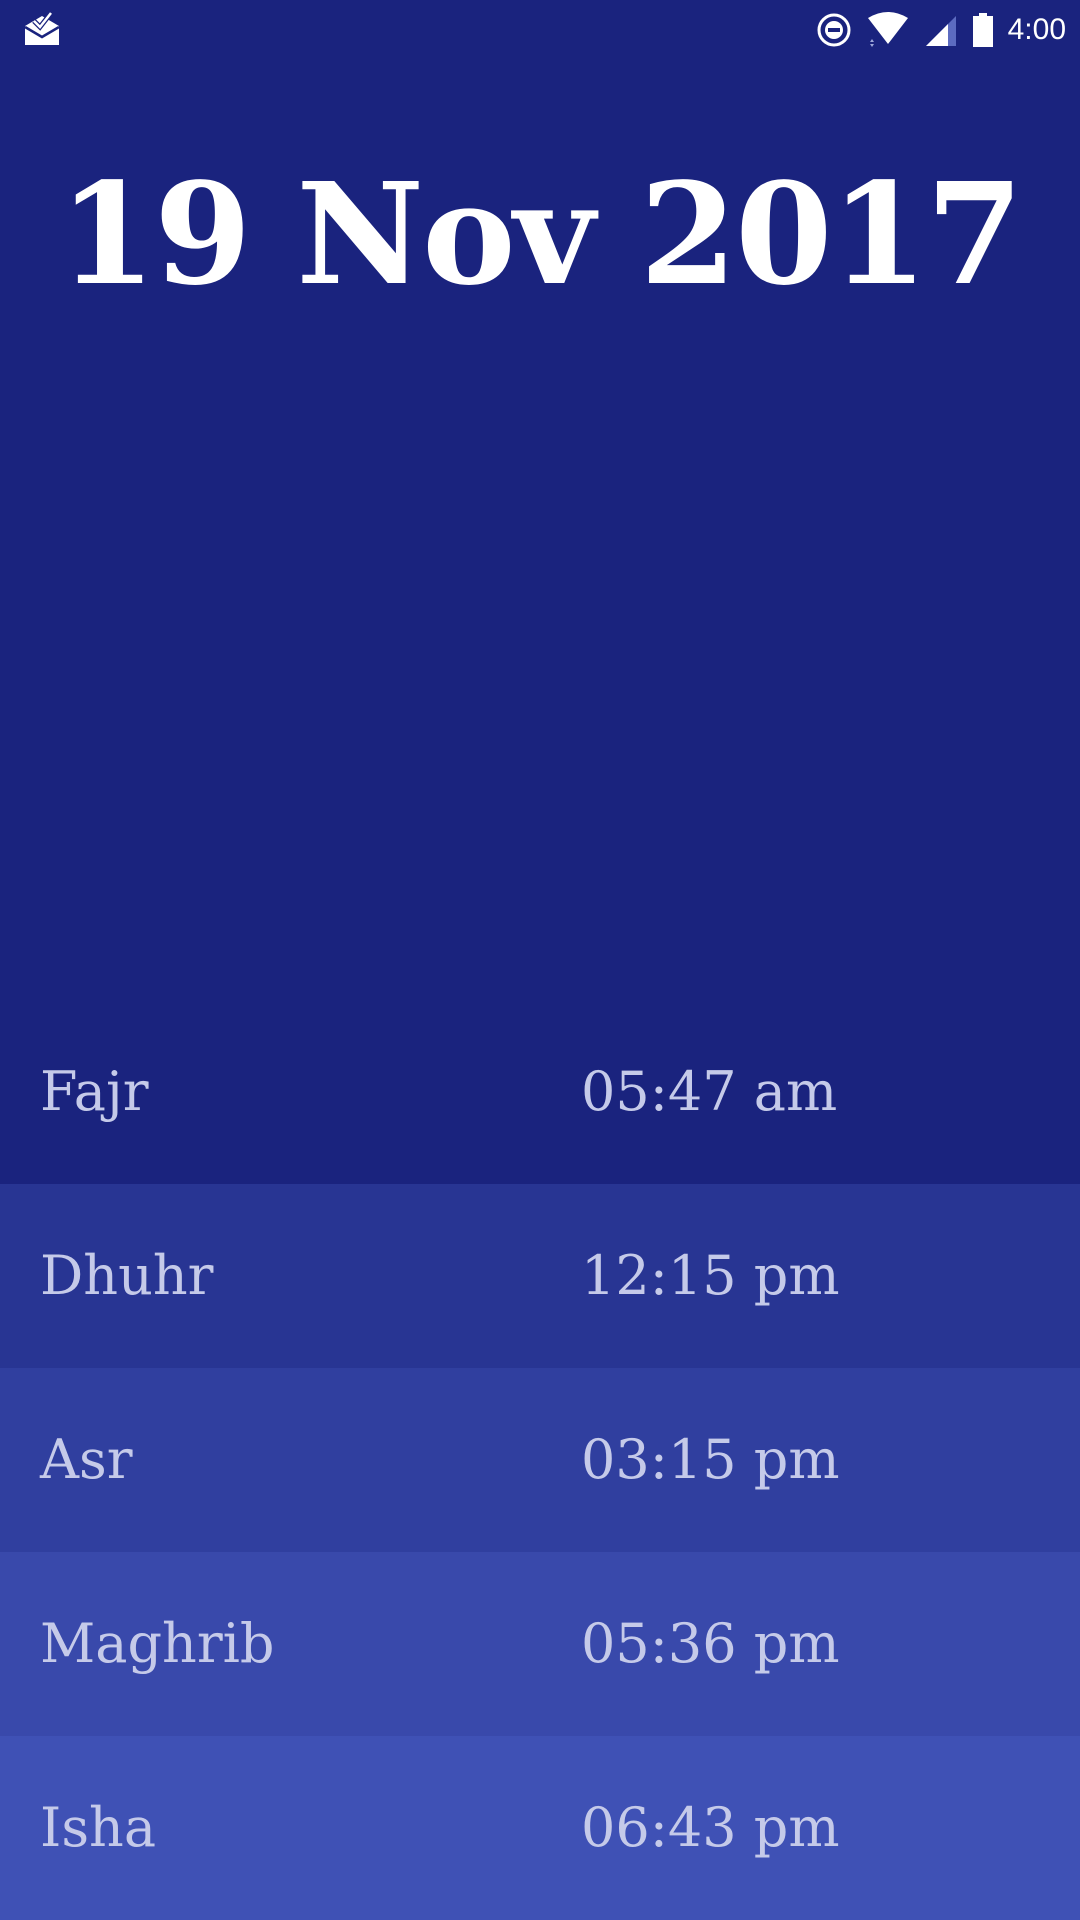 The image size is (1080, 1920). I want to click on prayer-time: 05:47 am, so click(709, 1091).